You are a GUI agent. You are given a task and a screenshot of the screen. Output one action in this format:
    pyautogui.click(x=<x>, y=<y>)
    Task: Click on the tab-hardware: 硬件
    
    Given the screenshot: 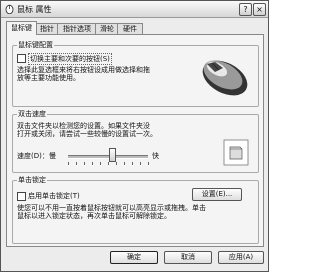 What is the action you would take?
    pyautogui.click(x=130, y=28)
    